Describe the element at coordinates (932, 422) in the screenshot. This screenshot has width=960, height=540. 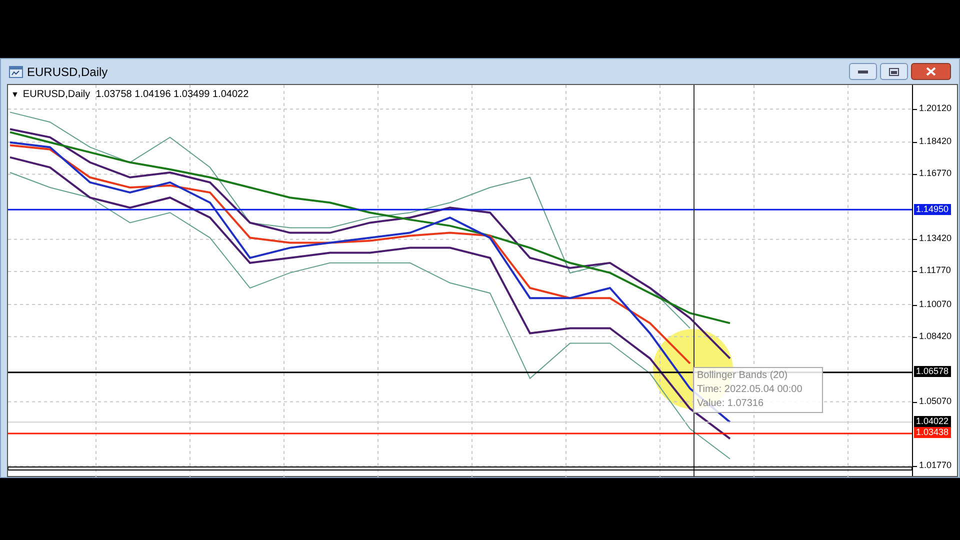
I see `price-level-label: 1.04022` at that location.